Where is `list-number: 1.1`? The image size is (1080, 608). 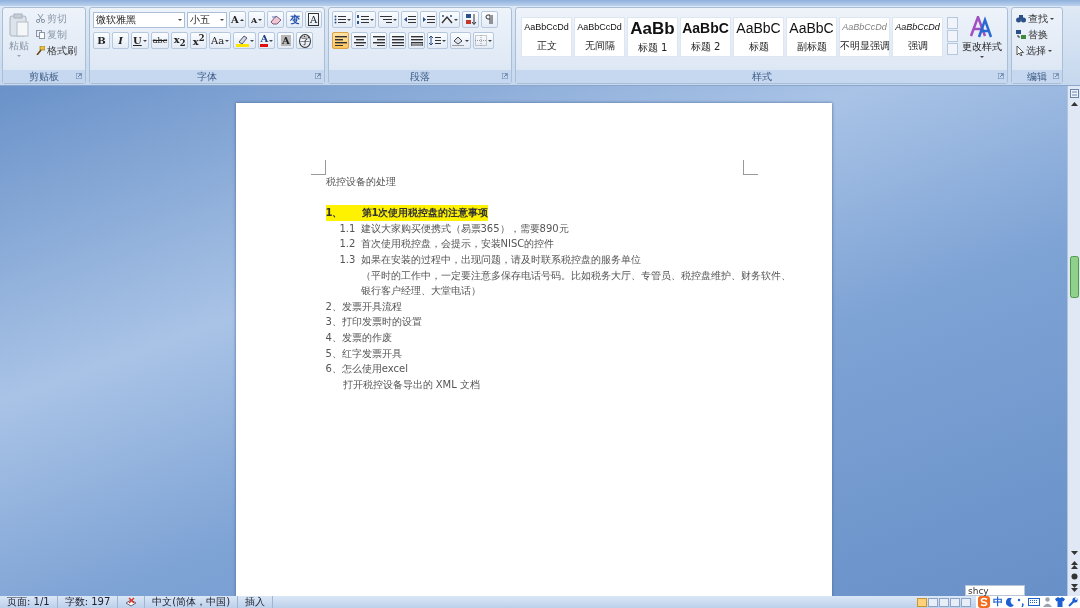
list-number: 1.1 is located at coordinates (348, 228).